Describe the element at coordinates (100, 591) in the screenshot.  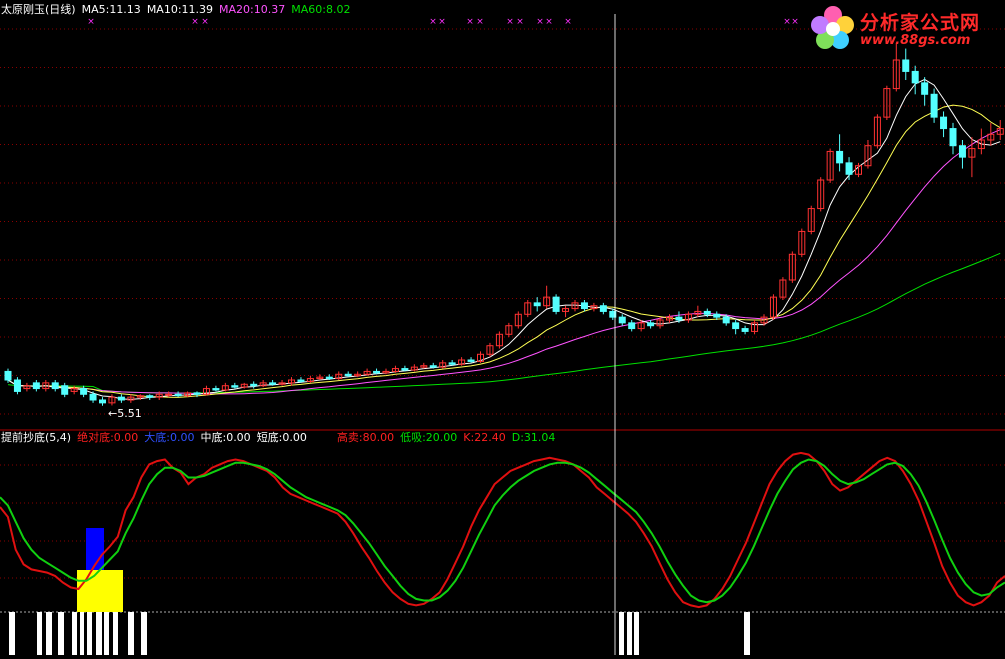
I see `da-di-yellow-bar` at that location.